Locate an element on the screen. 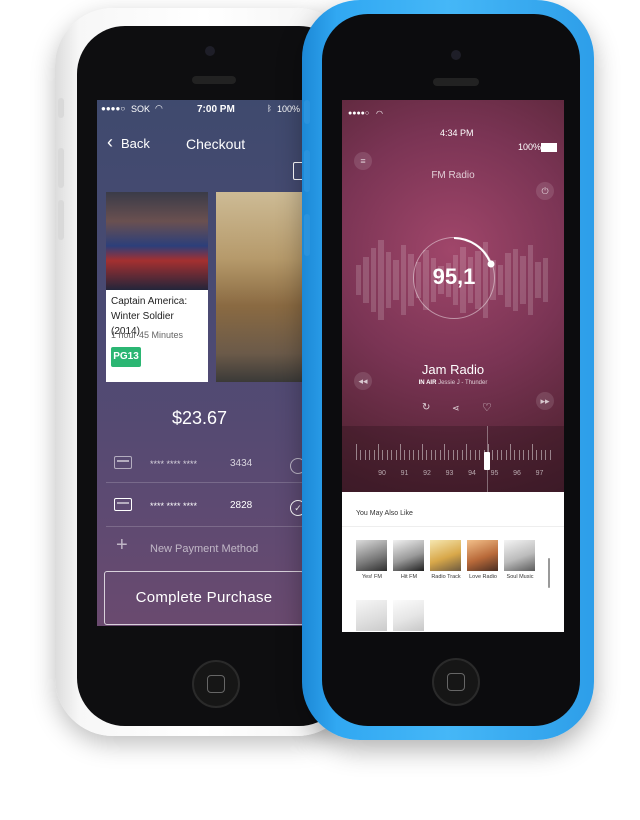  radio-unselected-icon is located at coordinates (296, 466).